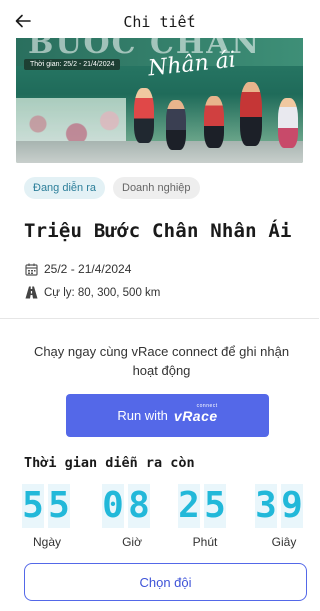 This screenshot has height=611, width=320. Describe the element at coordinates (33, 506) in the screenshot. I see `countdown-digit-days-1: 5` at that location.